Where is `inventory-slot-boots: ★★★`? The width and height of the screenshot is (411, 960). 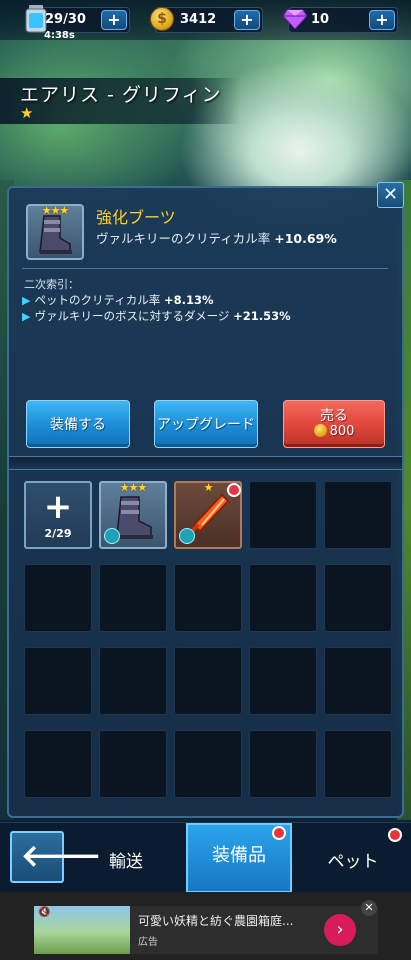 inventory-slot-boots: ★★★ is located at coordinates (133, 515).